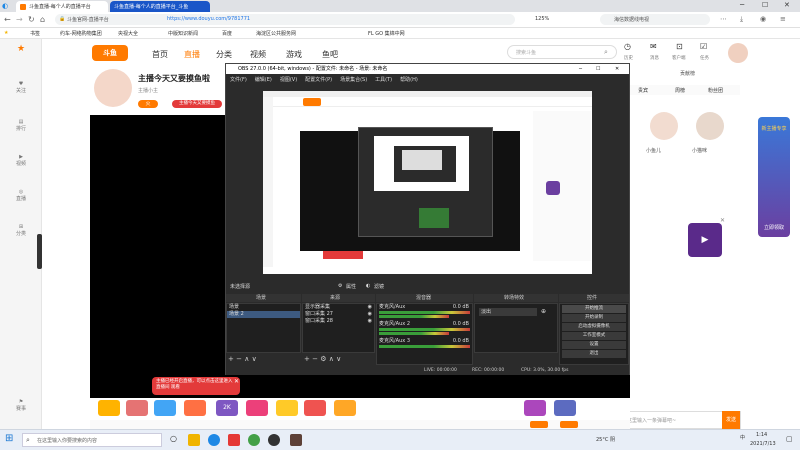 The height and width of the screenshot is (450, 800). Describe the element at coordinates (263, 79) in the screenshot. I see `menu-edit: 编辑(E)` at that location.